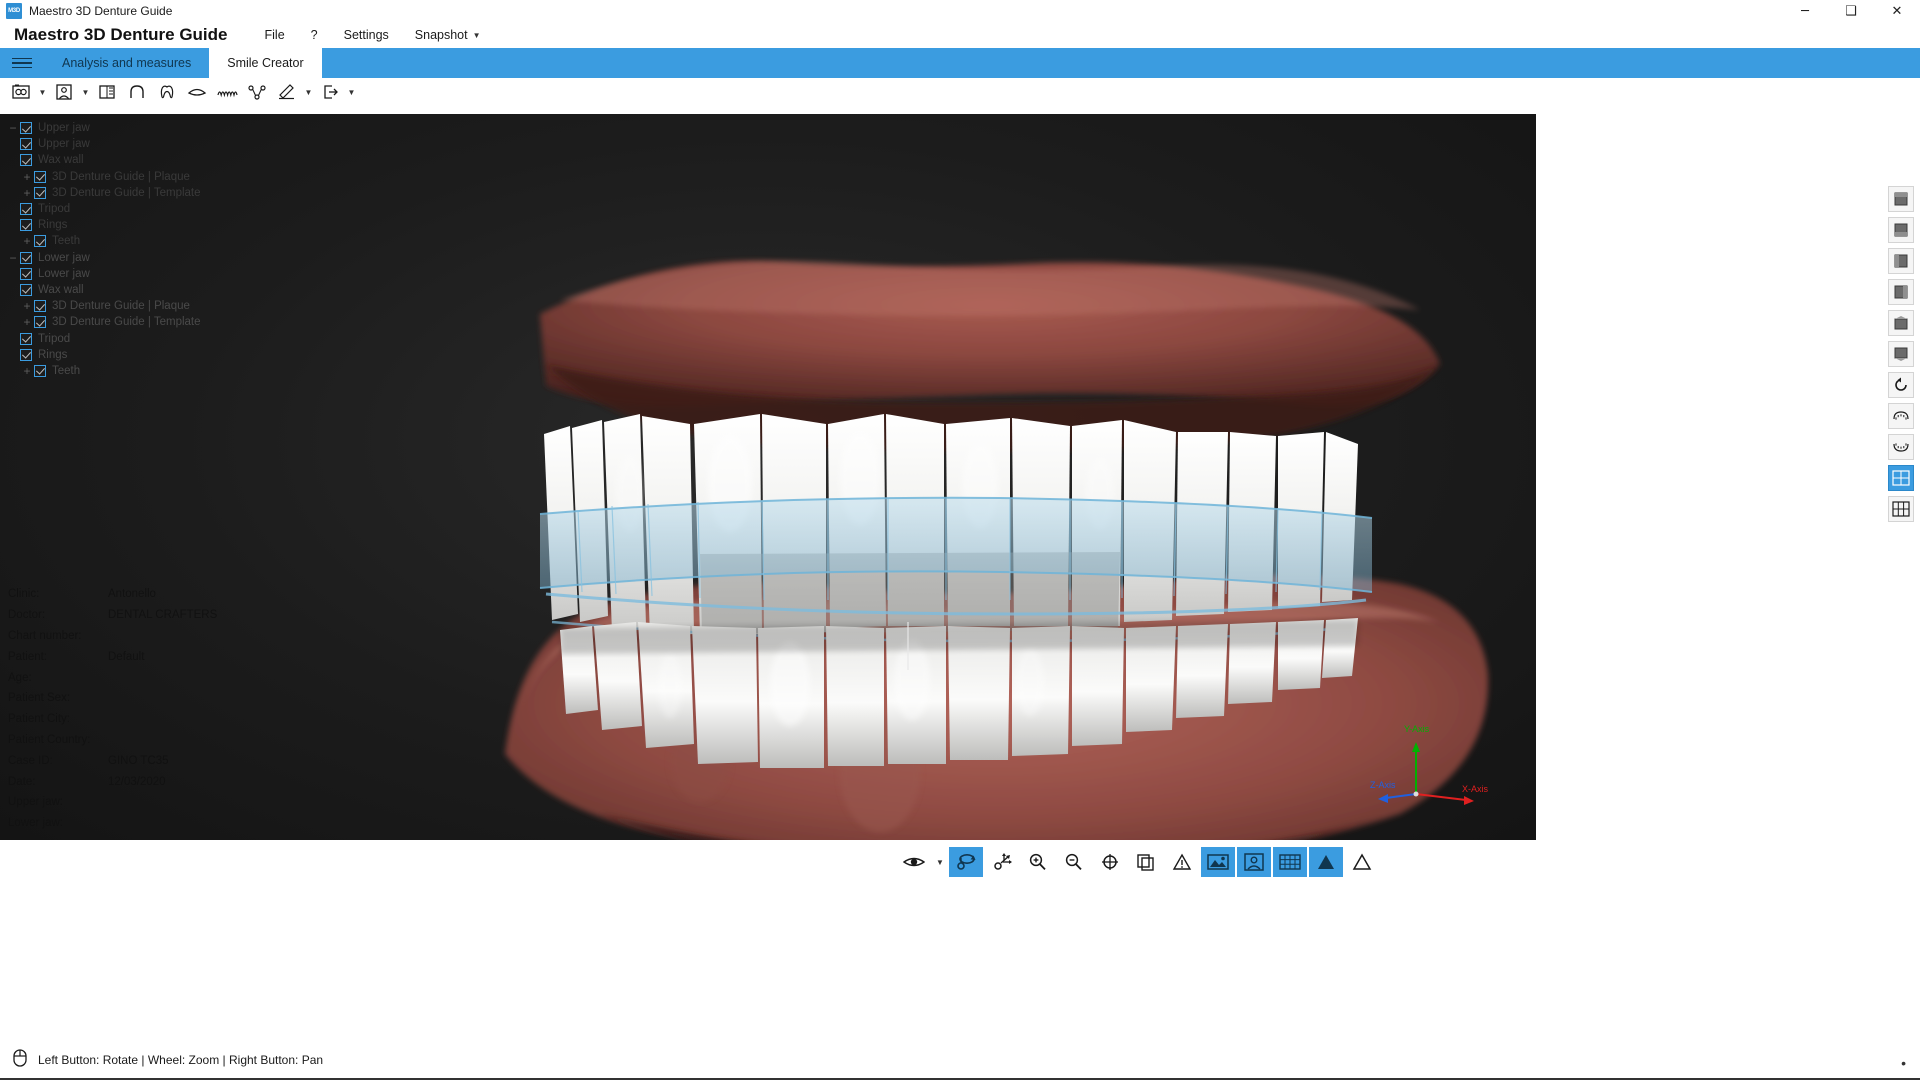 This screenshot has height=1080, width=1920. I want to click on tab-smile-creator-label: Smile Creator, so click(265, 63).